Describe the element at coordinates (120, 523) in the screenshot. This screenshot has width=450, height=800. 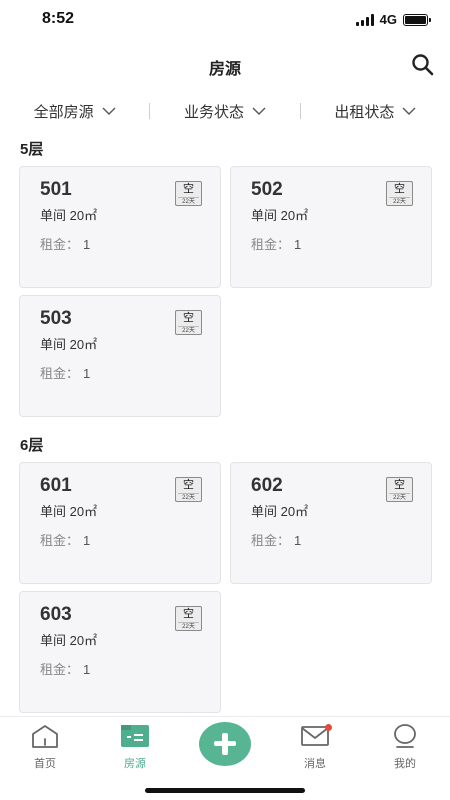
I see `room-card-601: 601 单间 20㎡ 租金： 1 空 22天` at that location.